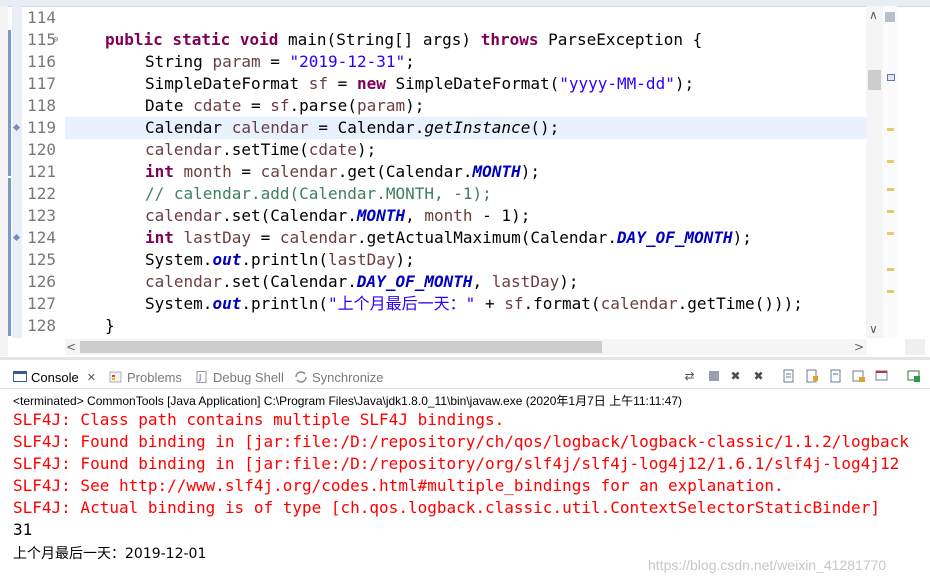 The width and height of the screenshot is (930, 583). What do you see at coordinates (713, 375) in the screenshot?
I see `terminate-icon` at bounding box center [713, 375].